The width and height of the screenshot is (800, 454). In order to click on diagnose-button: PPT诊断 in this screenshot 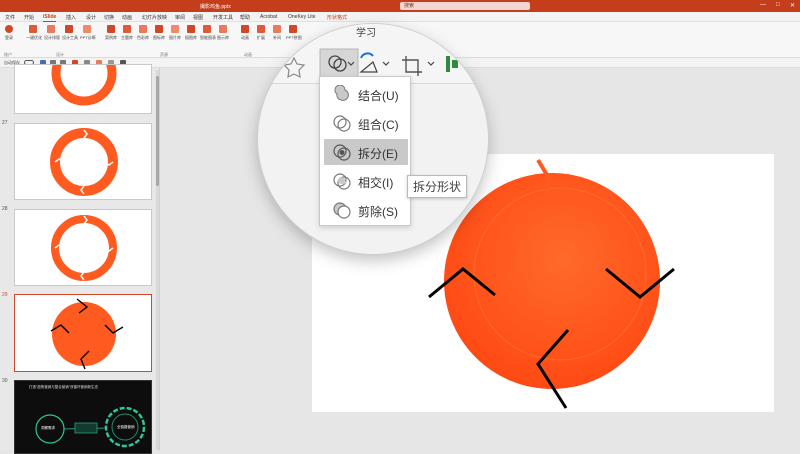, I will do `click(88, 31)`.